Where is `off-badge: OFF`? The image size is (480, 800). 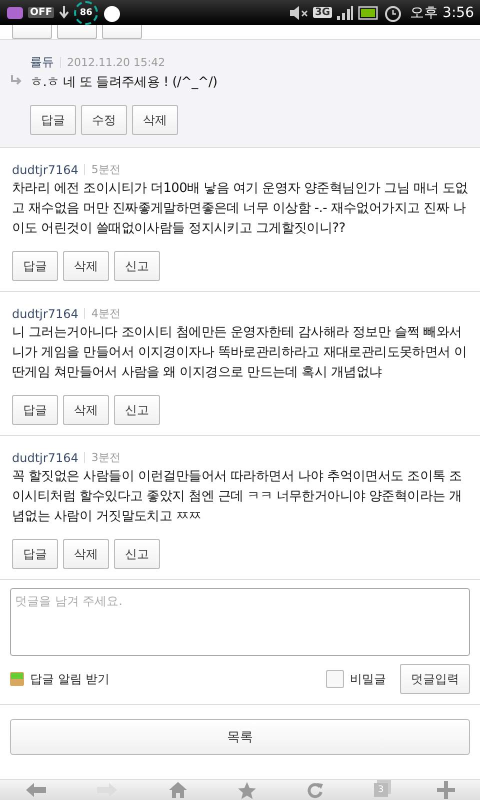
off-badge: OFF is located at coordinates (41, 12).